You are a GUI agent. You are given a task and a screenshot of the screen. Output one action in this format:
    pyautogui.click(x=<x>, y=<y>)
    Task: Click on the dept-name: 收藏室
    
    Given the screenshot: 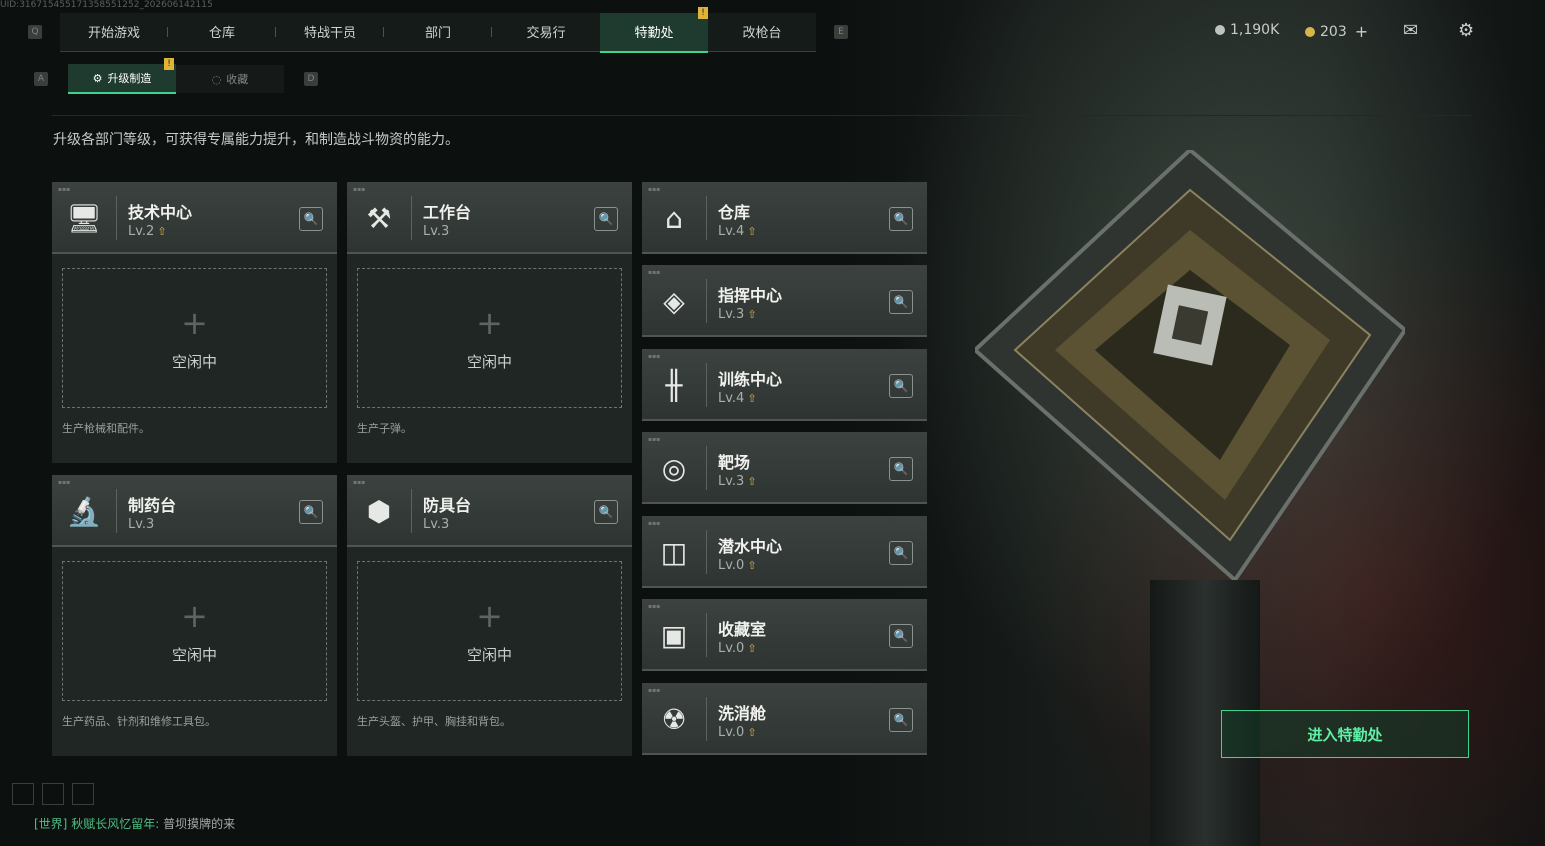 What is the action you would take?
    pyautogui.click(x=742, y=629)
    